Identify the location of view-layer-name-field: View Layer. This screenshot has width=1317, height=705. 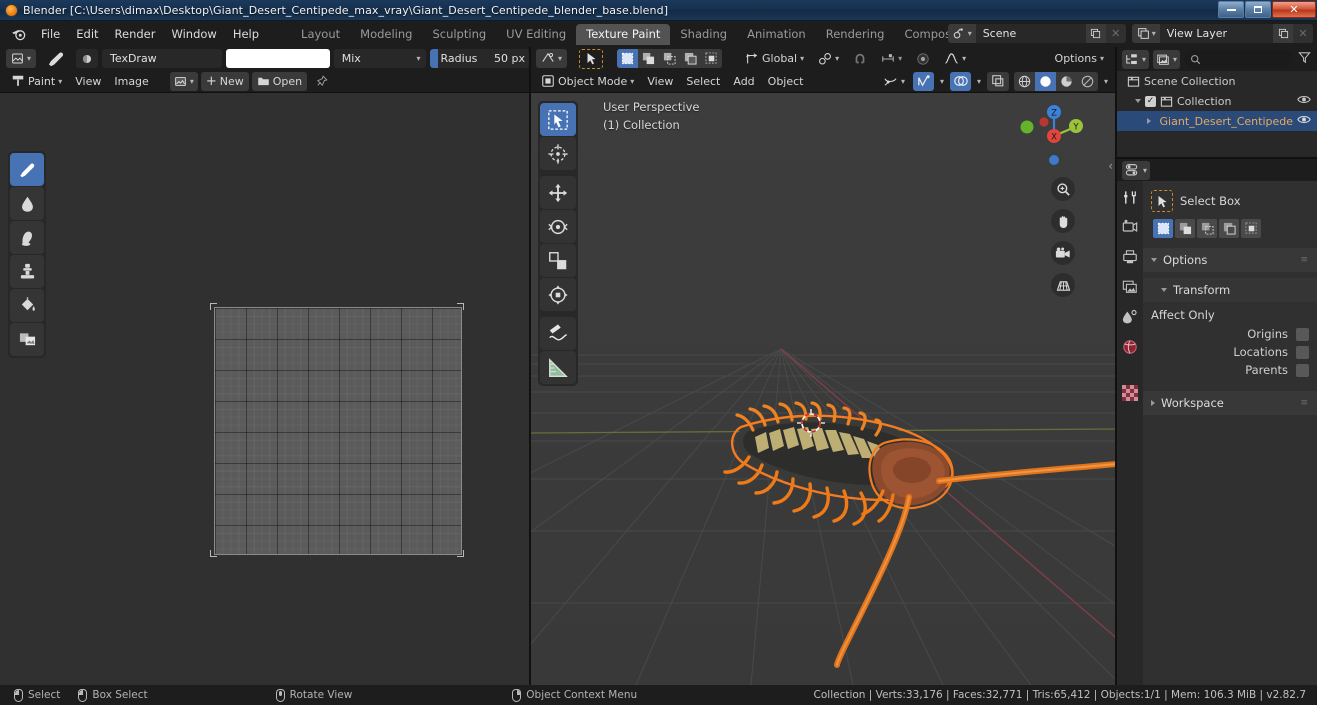
(1216, 33).